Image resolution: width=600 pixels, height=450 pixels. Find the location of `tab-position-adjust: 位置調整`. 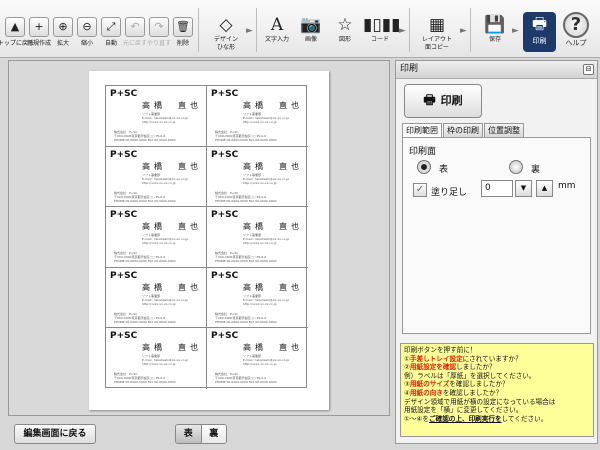

tab-position-adjust: 位置調整 is located at coordinates (504, 130).